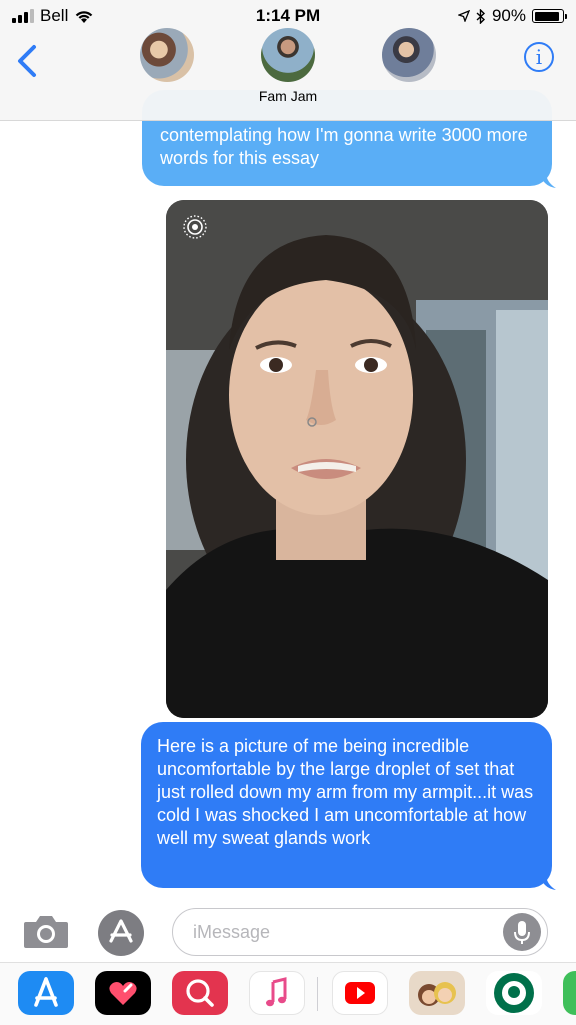 This screenshot has height=1025, width=576. Describe the element at coordinates (123, 993) in the screenshot. I see `digital-touch-app-icon` at that location.